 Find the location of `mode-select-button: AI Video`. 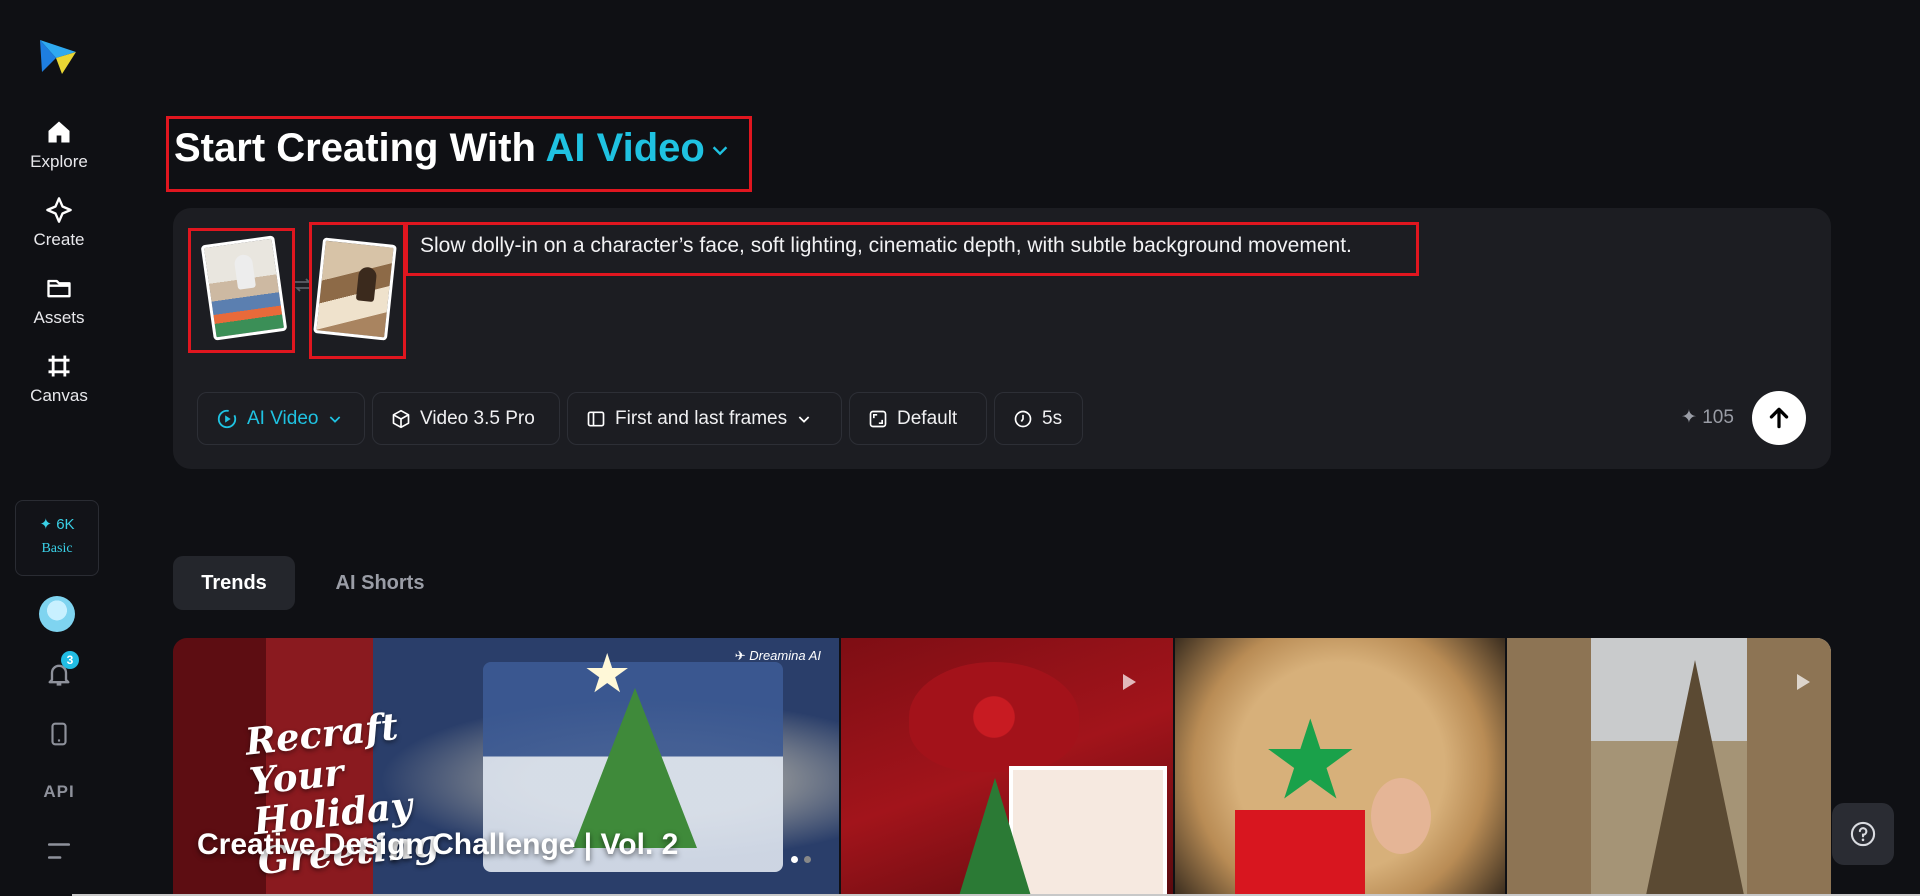

mode-select-button: AI Video is located at coordinates (281, 418).